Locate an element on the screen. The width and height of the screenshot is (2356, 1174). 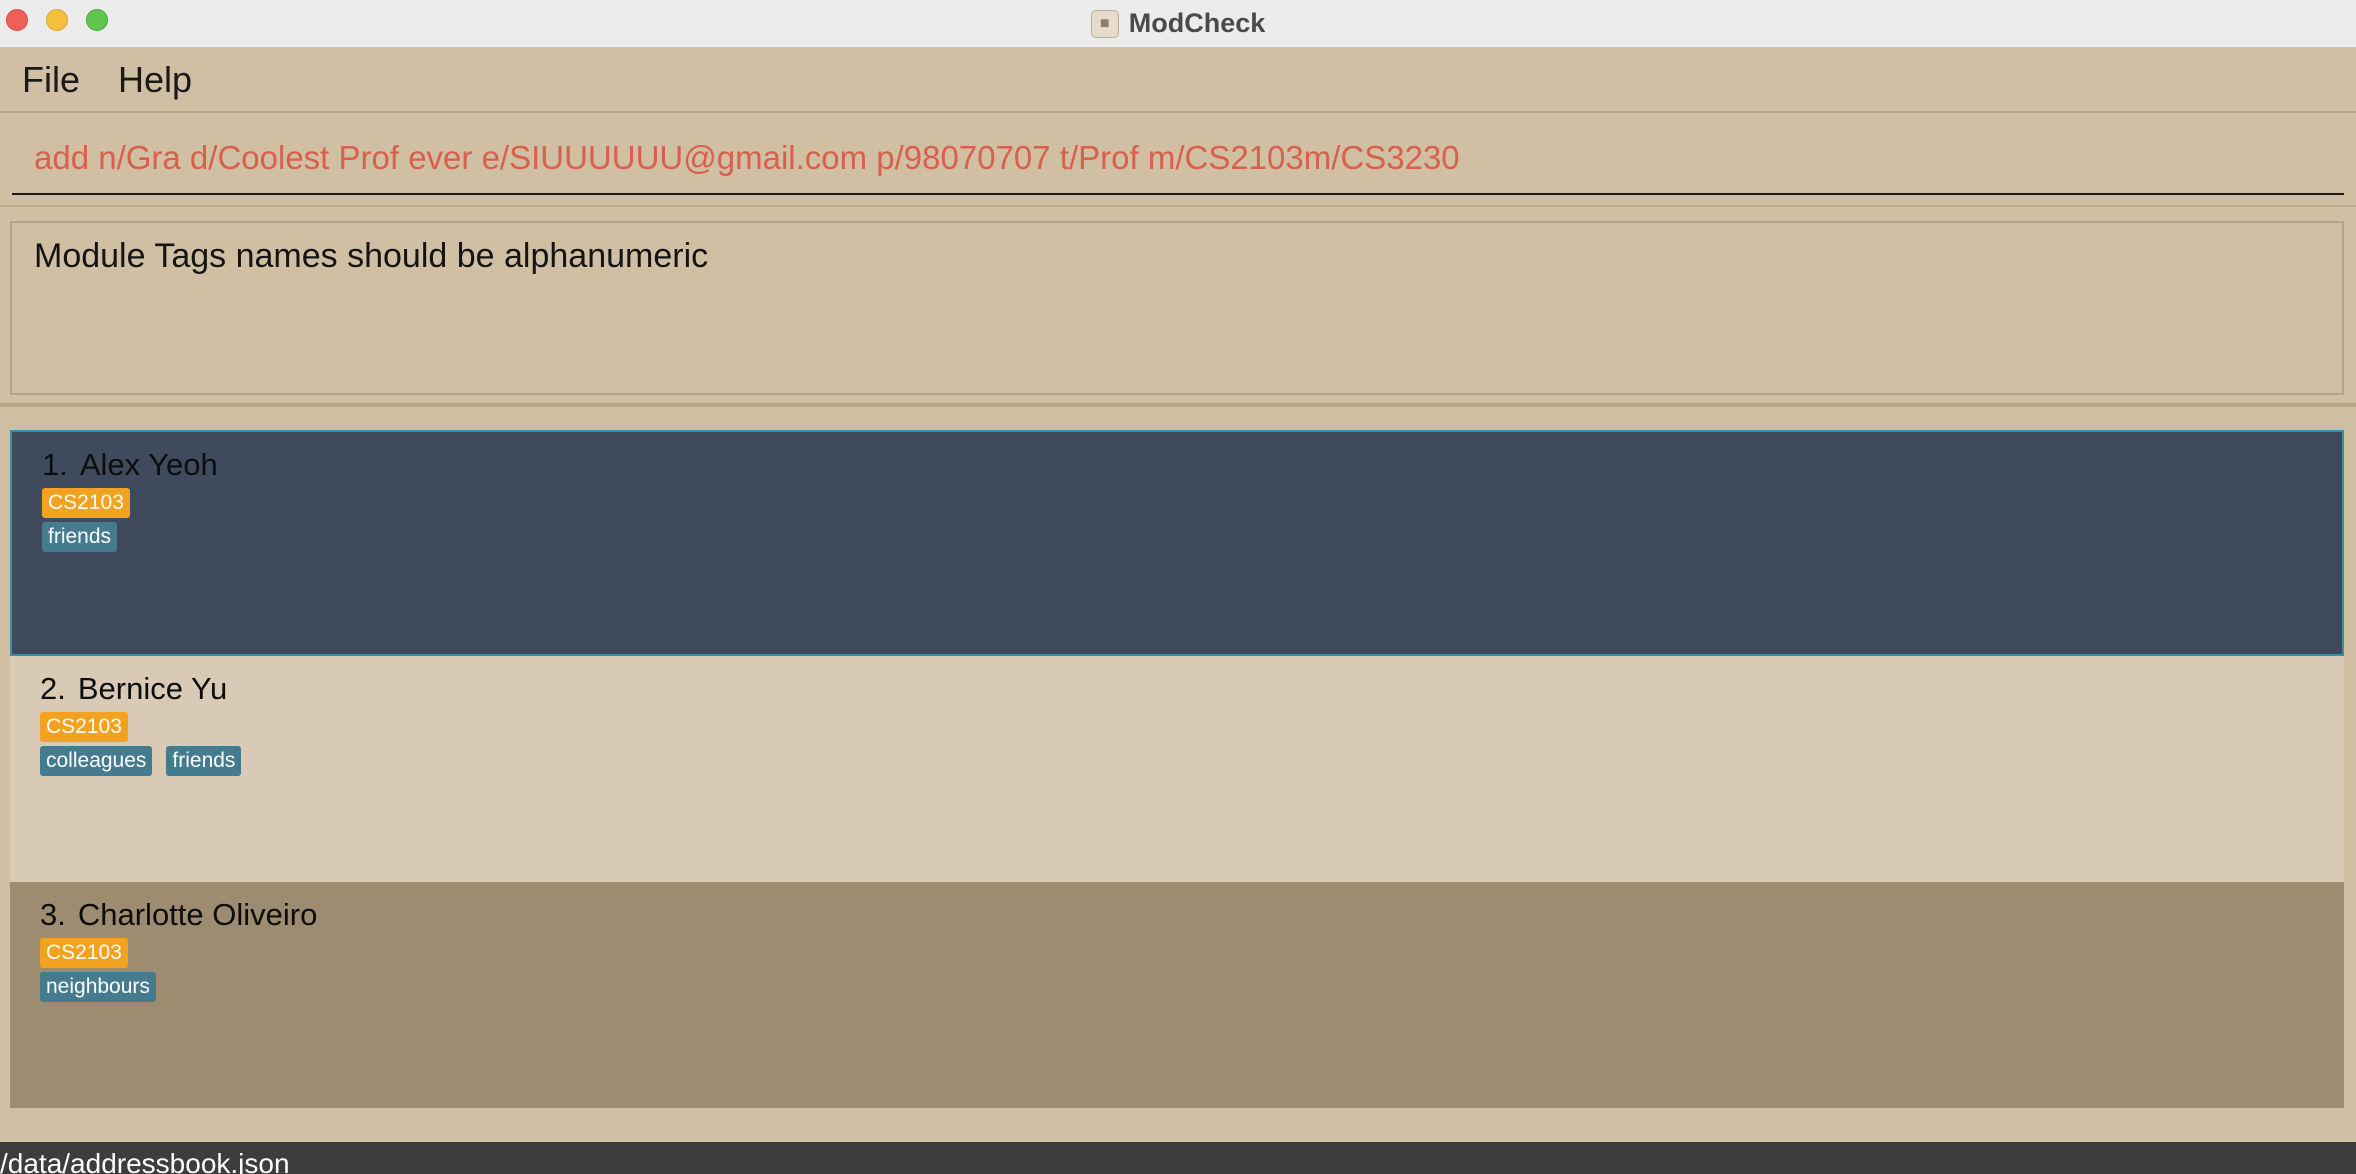
window-title-group: ■ ModCheck is located at coordinates (1178, 23).